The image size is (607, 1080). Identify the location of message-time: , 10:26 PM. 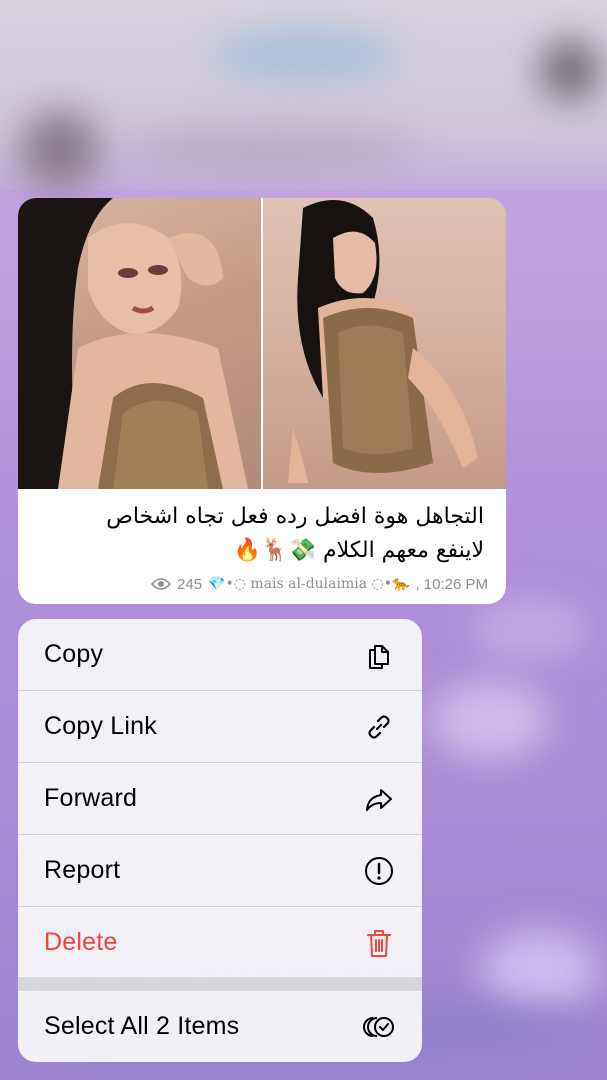
(451, 584).